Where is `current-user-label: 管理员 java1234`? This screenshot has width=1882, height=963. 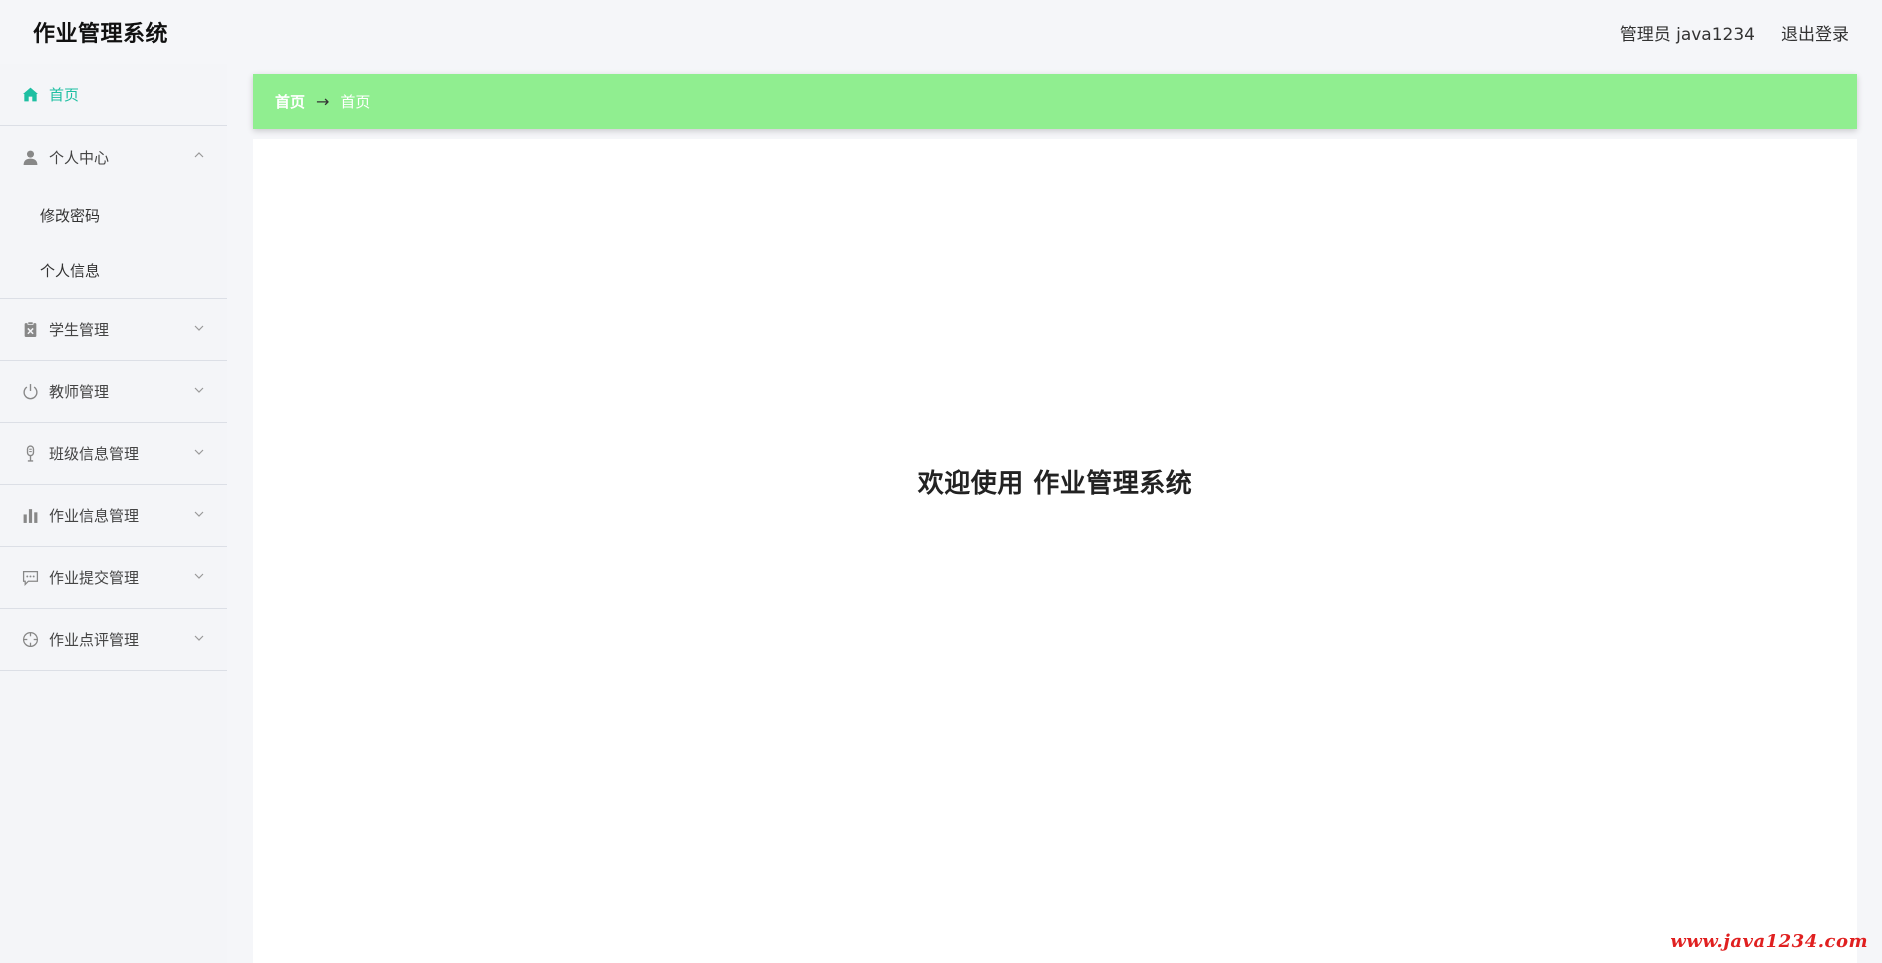
current-user-label: 管理员 java1234 is located at coordinates (1687, 34).